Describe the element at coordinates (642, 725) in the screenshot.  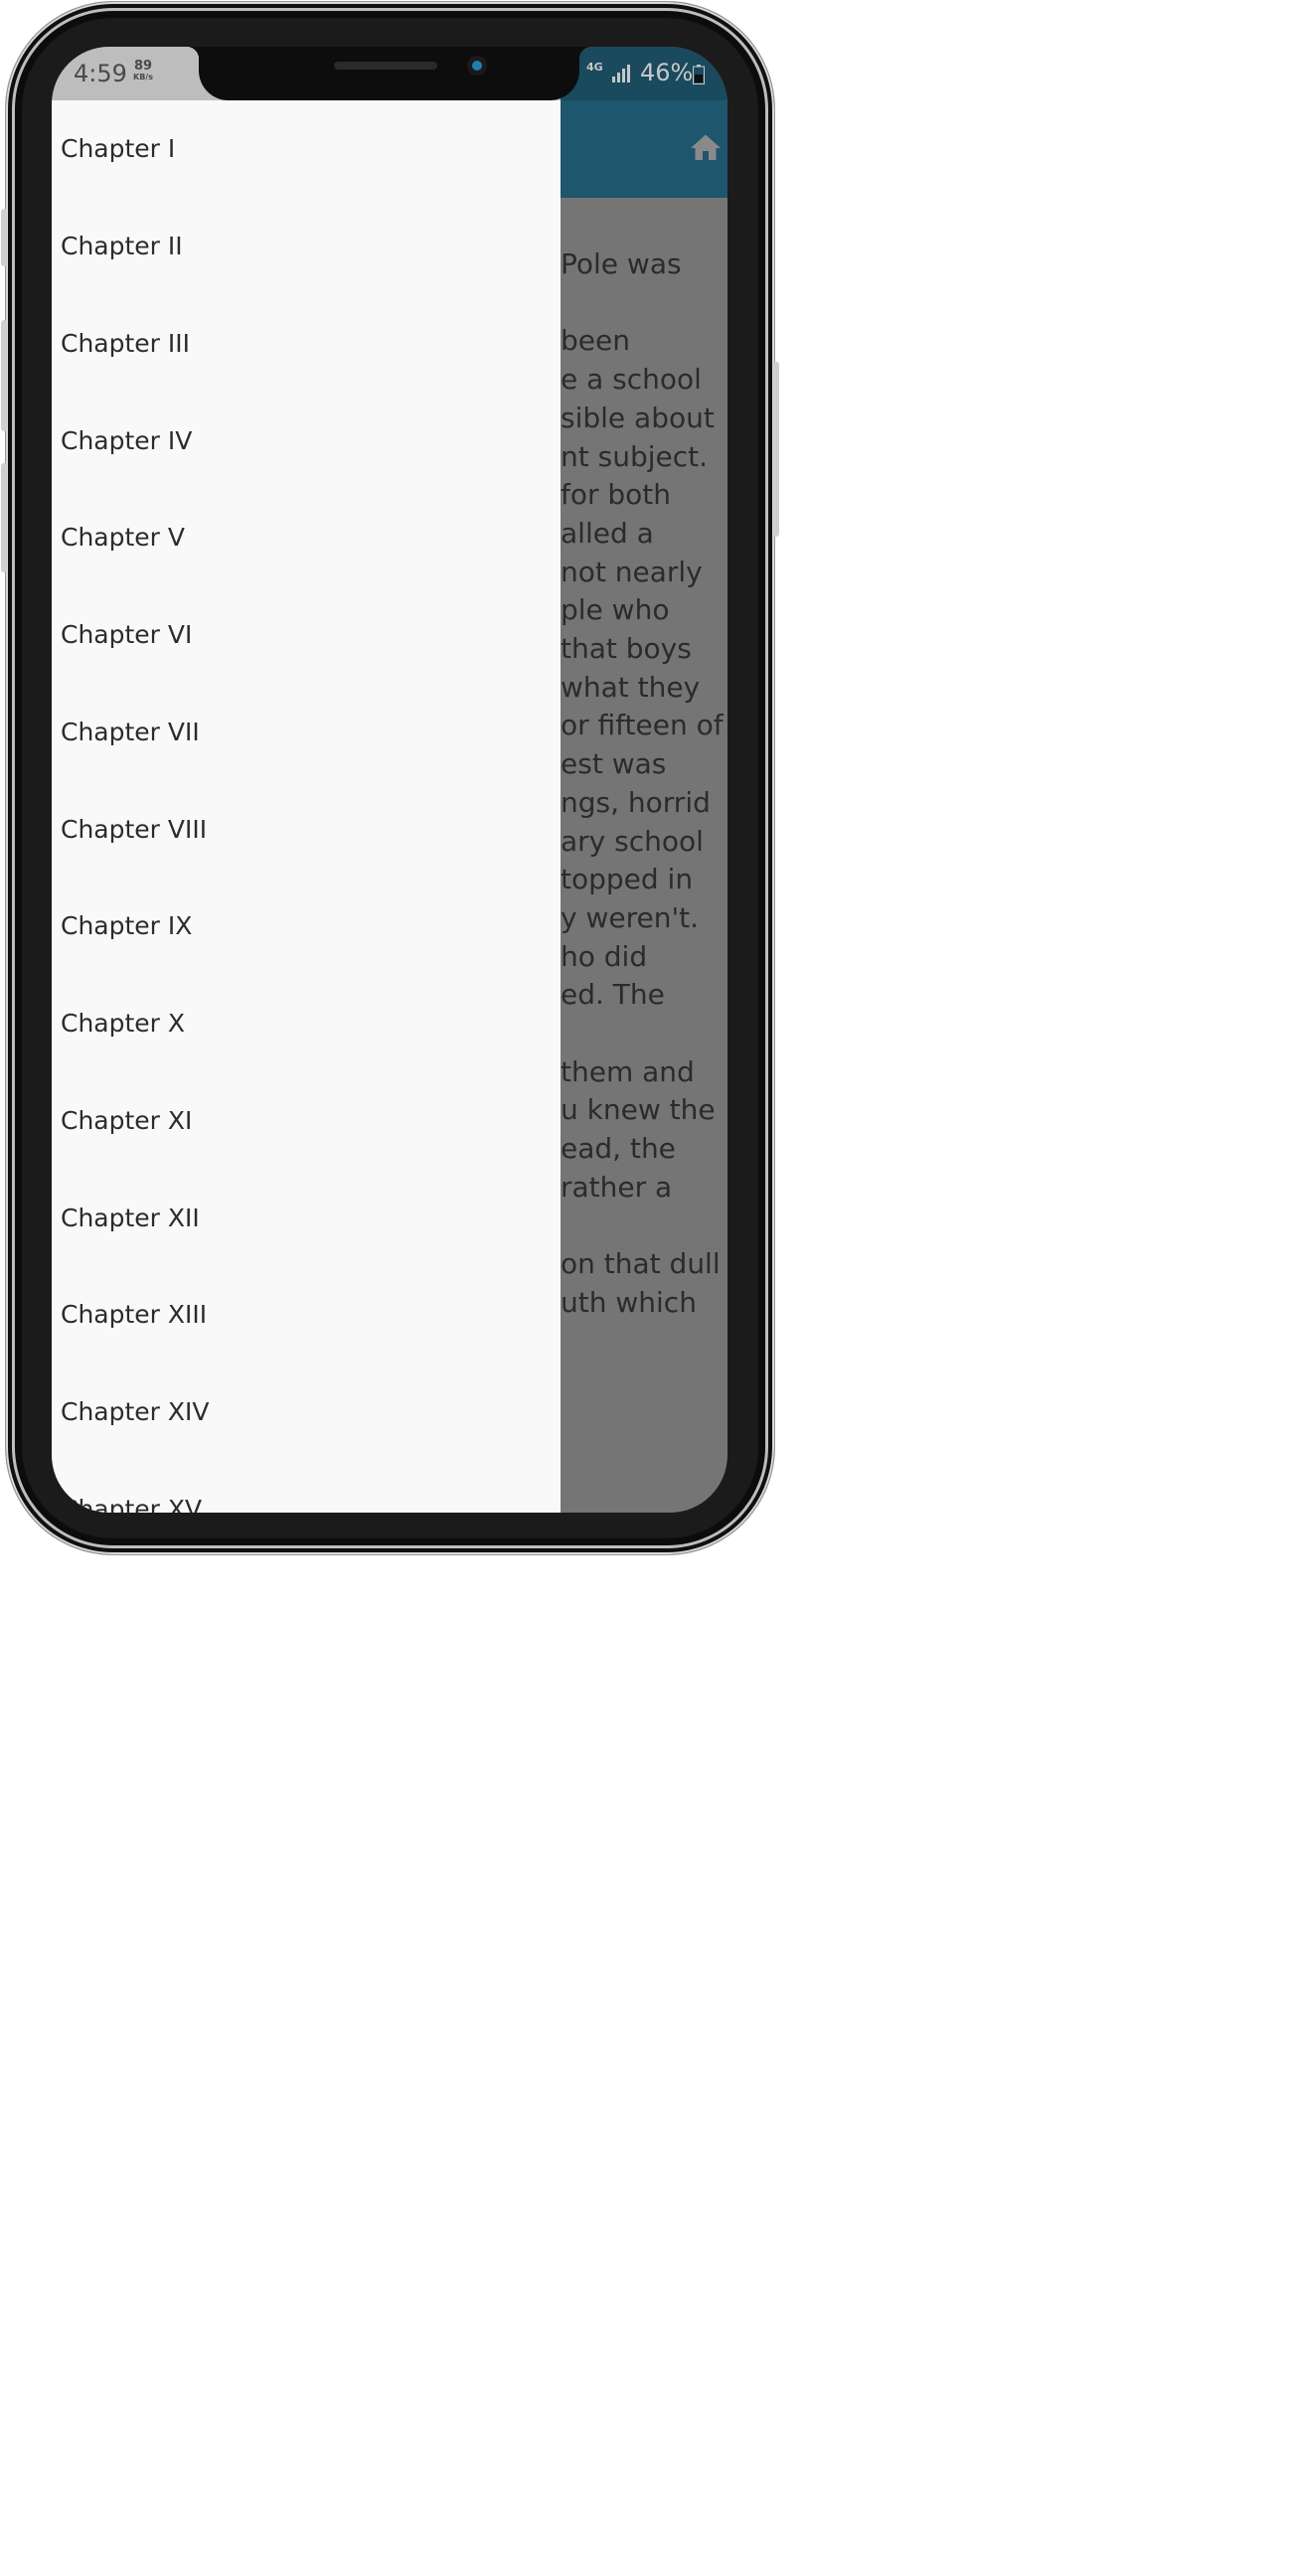
I see `text-line: or fifteen of` at that location.